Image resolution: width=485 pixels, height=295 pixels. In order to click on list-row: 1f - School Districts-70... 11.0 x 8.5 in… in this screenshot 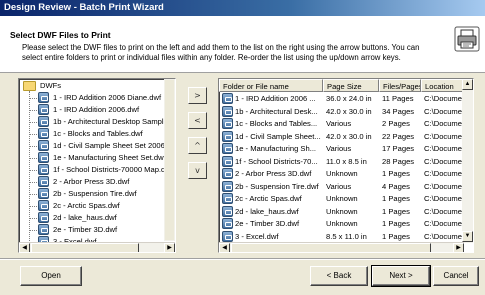, I will do `click(341, 161)`.